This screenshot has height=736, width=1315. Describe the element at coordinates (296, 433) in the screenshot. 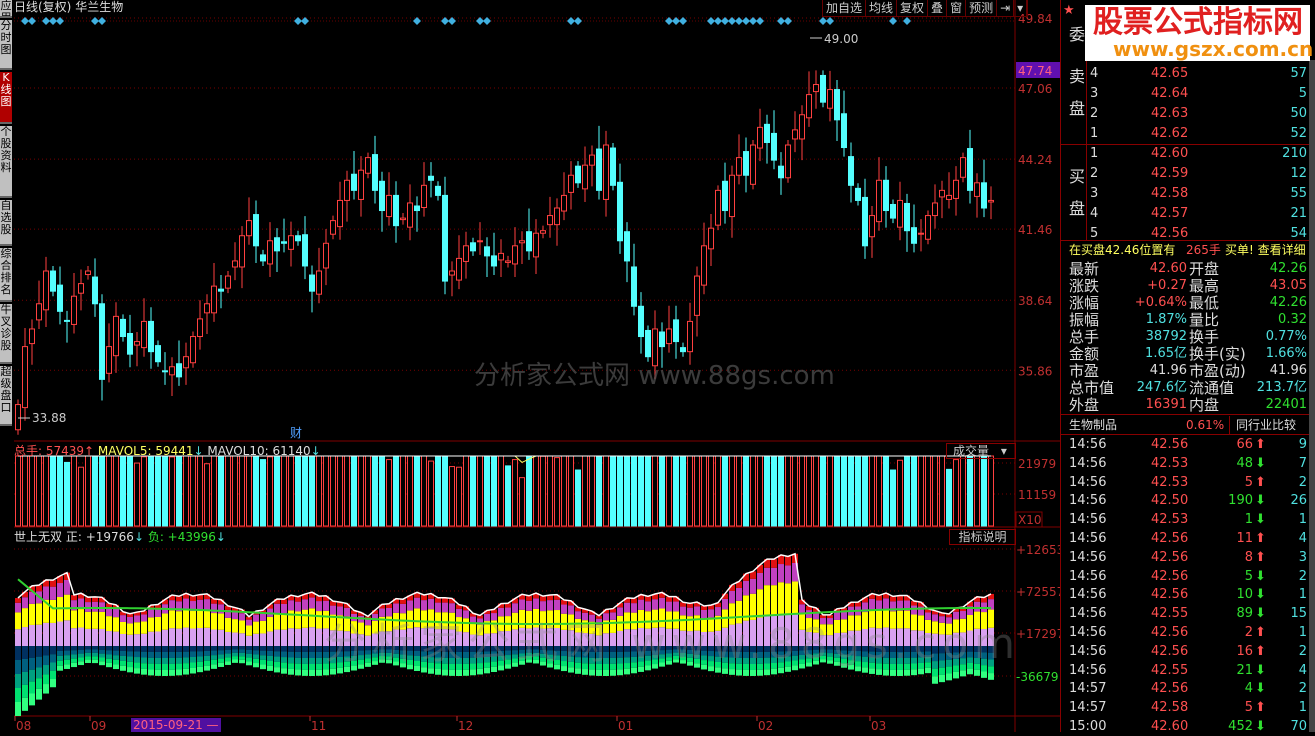

I see `finance-marker: 财` at that location.